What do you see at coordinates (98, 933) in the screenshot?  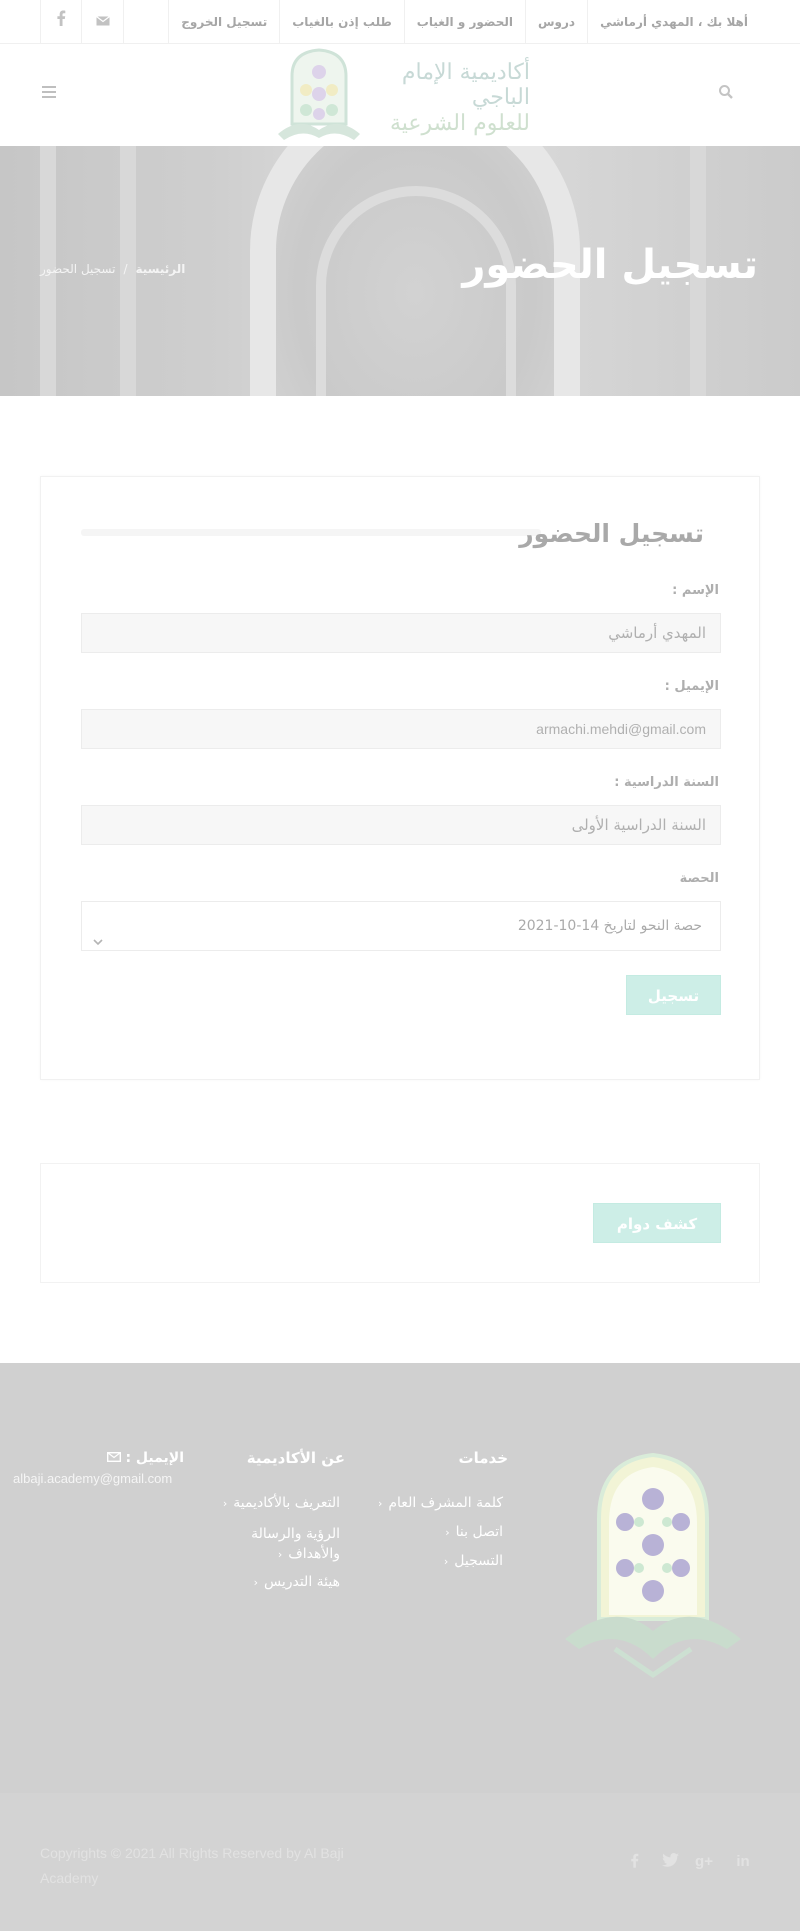 I see `chevron-down-icon` at bounding box center [98, 933].